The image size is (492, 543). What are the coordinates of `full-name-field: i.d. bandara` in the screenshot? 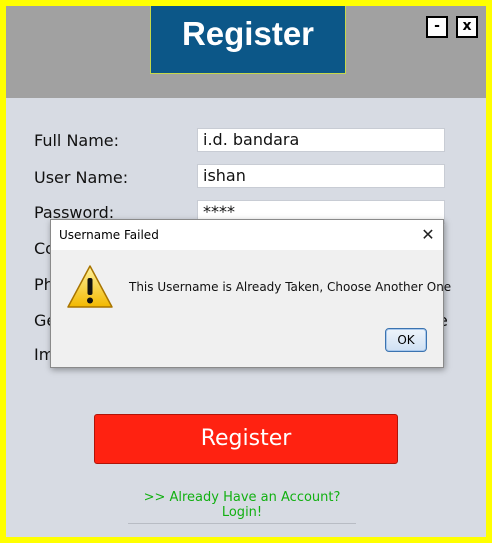 It's located at (321, 140).